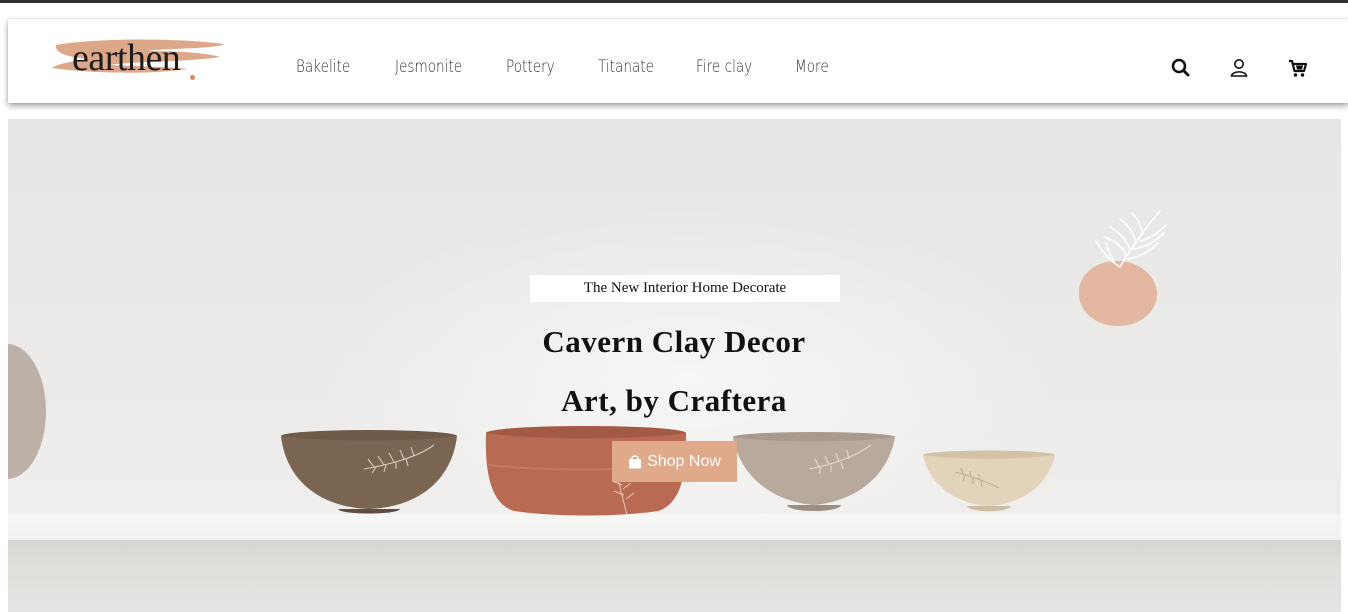 The height and width of the screenshot is (612, 1348). Describe the element at coordinates (674, 341) in the screenshot. I see `hero-headline-line-1: Cavern Clay Decor` at that location.